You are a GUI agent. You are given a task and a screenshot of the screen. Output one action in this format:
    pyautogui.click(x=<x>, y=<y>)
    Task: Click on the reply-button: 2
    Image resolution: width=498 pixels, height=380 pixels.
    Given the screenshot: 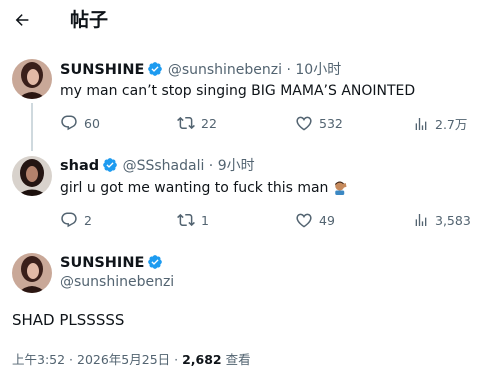 What is the action you would take?
    pyautogui.click(x=76, y=220)
    